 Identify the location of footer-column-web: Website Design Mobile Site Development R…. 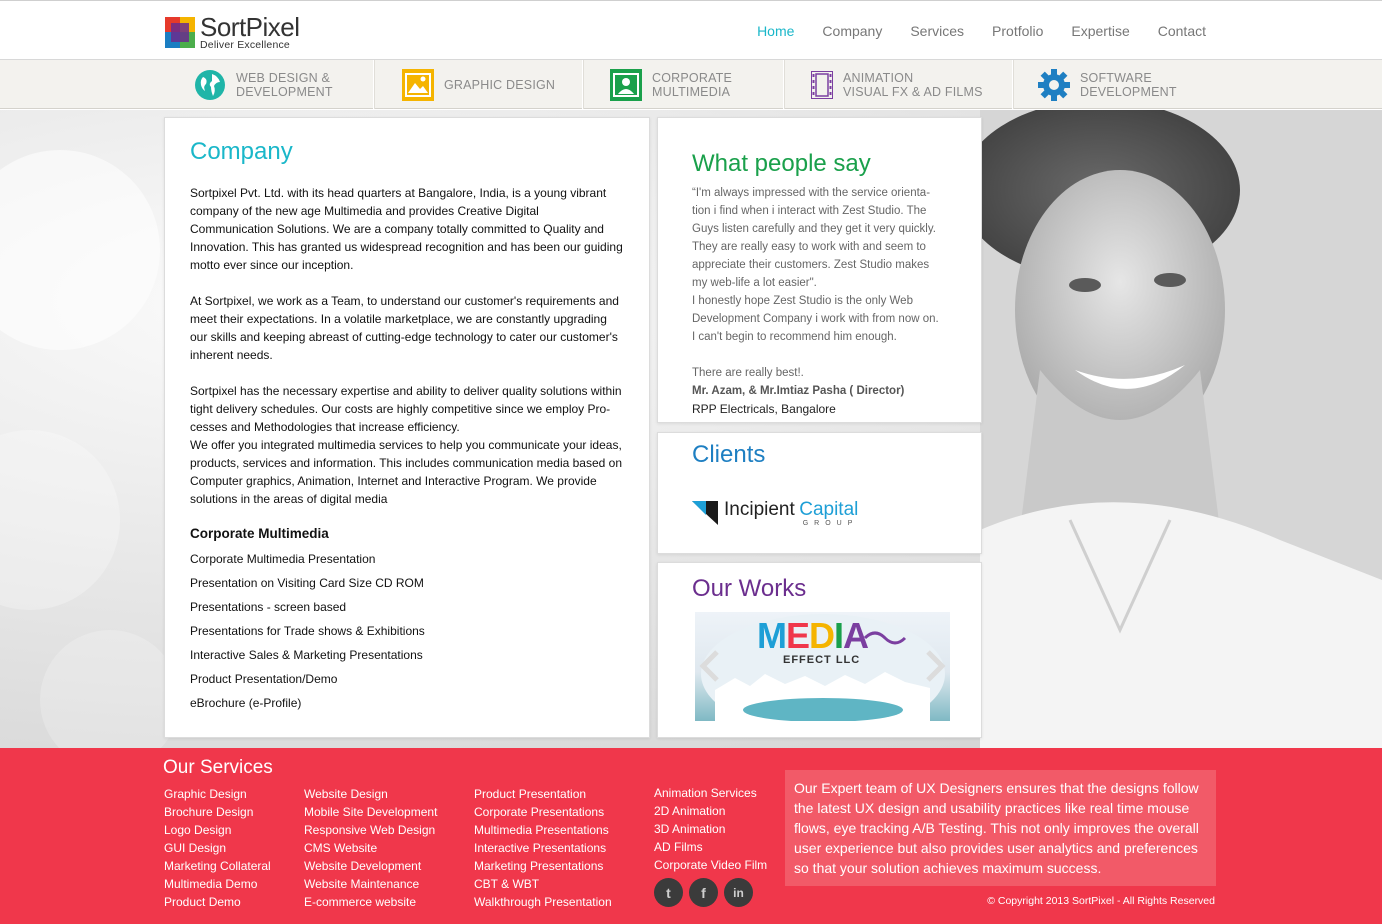
(370, 848).